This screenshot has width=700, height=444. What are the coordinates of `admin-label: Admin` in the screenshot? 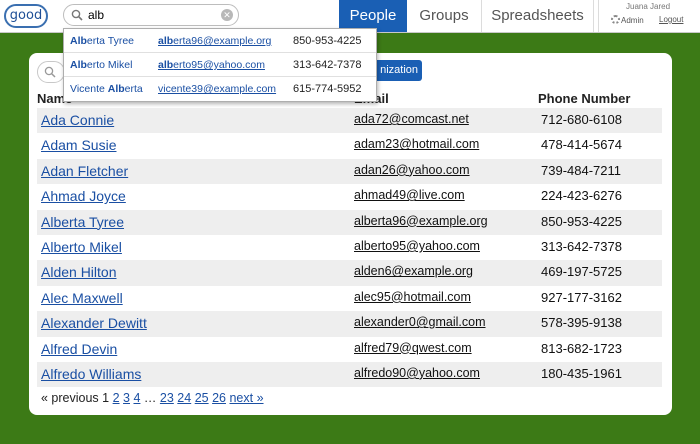 It's located at (632, 20).